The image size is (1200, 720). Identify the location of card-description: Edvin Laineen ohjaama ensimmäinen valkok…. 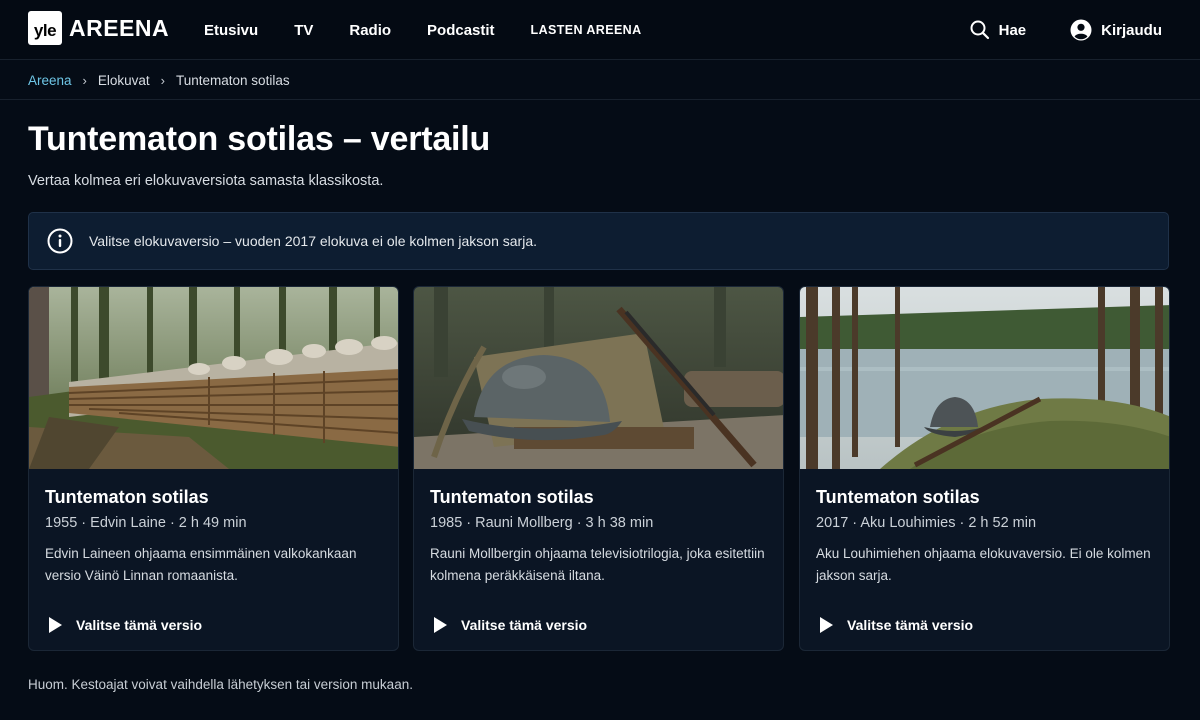
(201, 564).